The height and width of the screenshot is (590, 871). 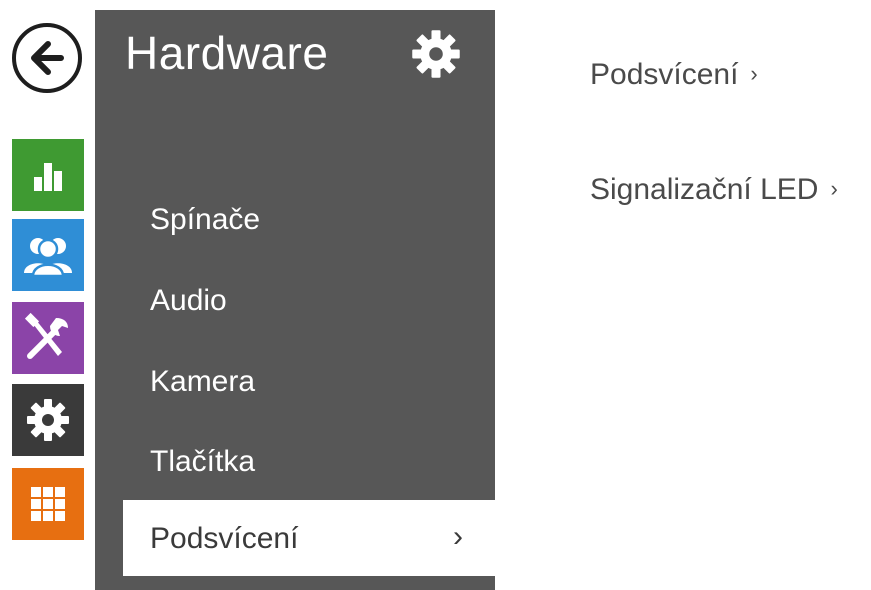 I want to click on page-title: Hardware, so click(x=227, y=53).